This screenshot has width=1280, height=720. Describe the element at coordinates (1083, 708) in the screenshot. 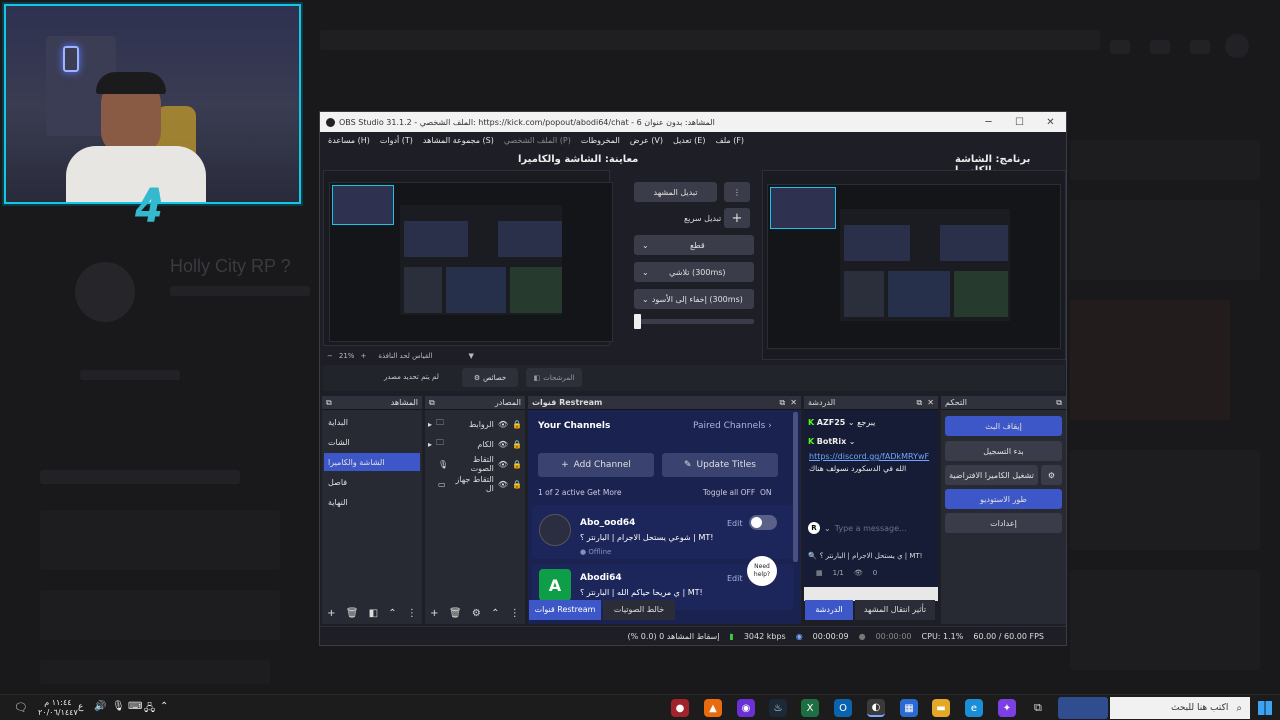

I see `widget-thumbnail` at that location.